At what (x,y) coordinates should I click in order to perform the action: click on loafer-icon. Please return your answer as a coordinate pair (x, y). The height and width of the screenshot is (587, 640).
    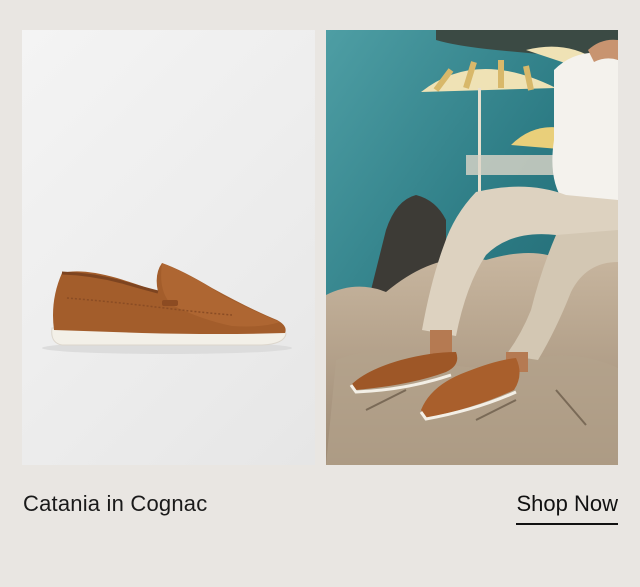
    Looking at the image, I should click on (167, 308).